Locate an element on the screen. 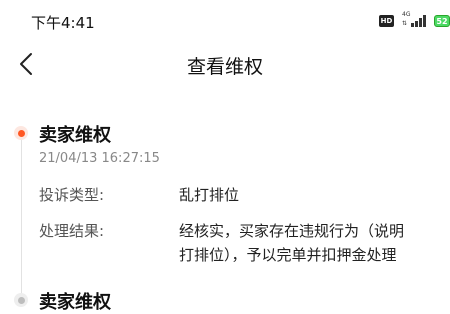 The height and width of the screenshot is (314, 450). status-bar: 下午4:41 HD 4G ⇅ 52 is located at coordinates (225, 22).